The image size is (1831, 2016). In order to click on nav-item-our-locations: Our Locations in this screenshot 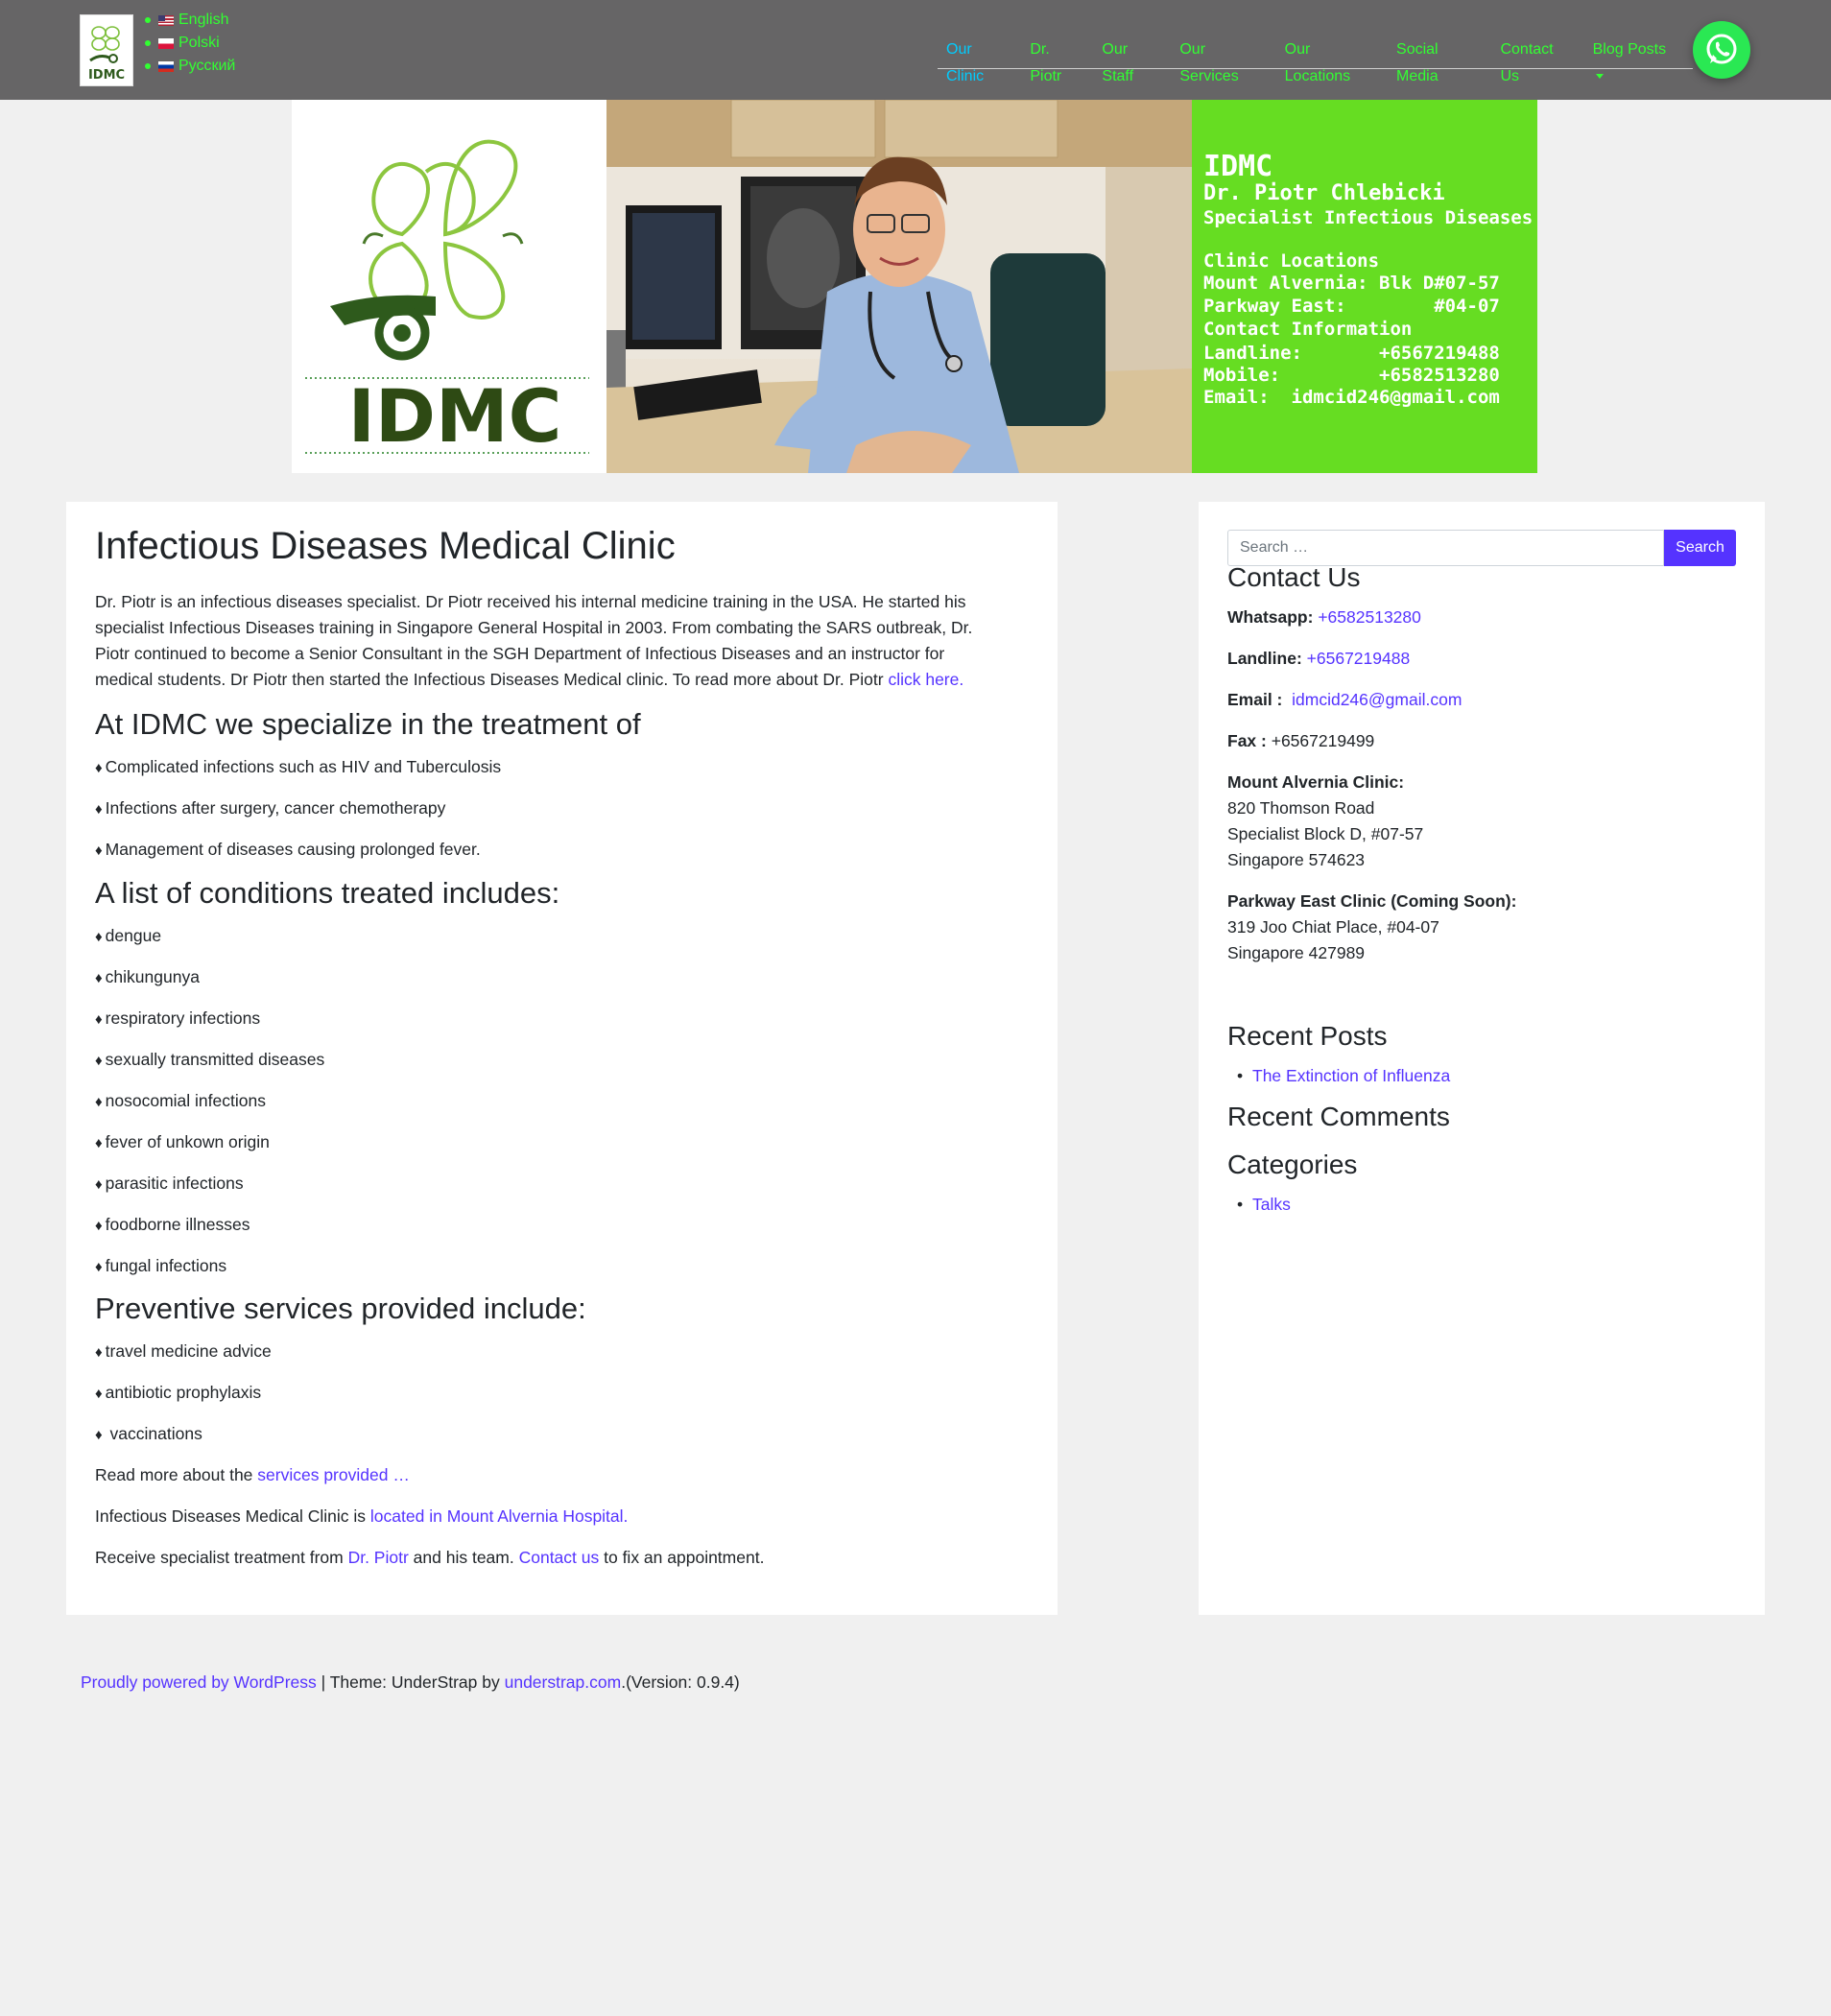, I will do `click(1332, 63)`.